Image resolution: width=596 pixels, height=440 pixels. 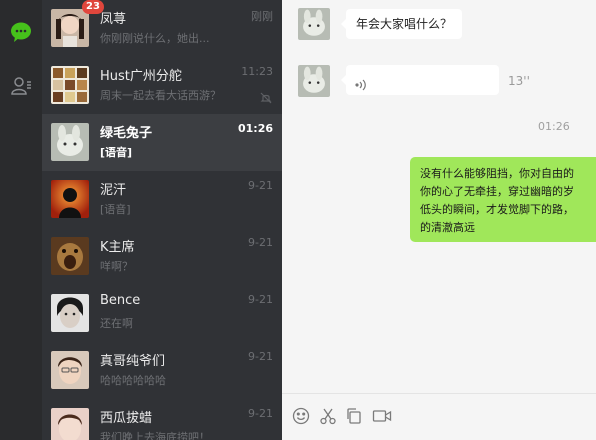 I want to click on emoji-icon, so click(x=301, y=416).